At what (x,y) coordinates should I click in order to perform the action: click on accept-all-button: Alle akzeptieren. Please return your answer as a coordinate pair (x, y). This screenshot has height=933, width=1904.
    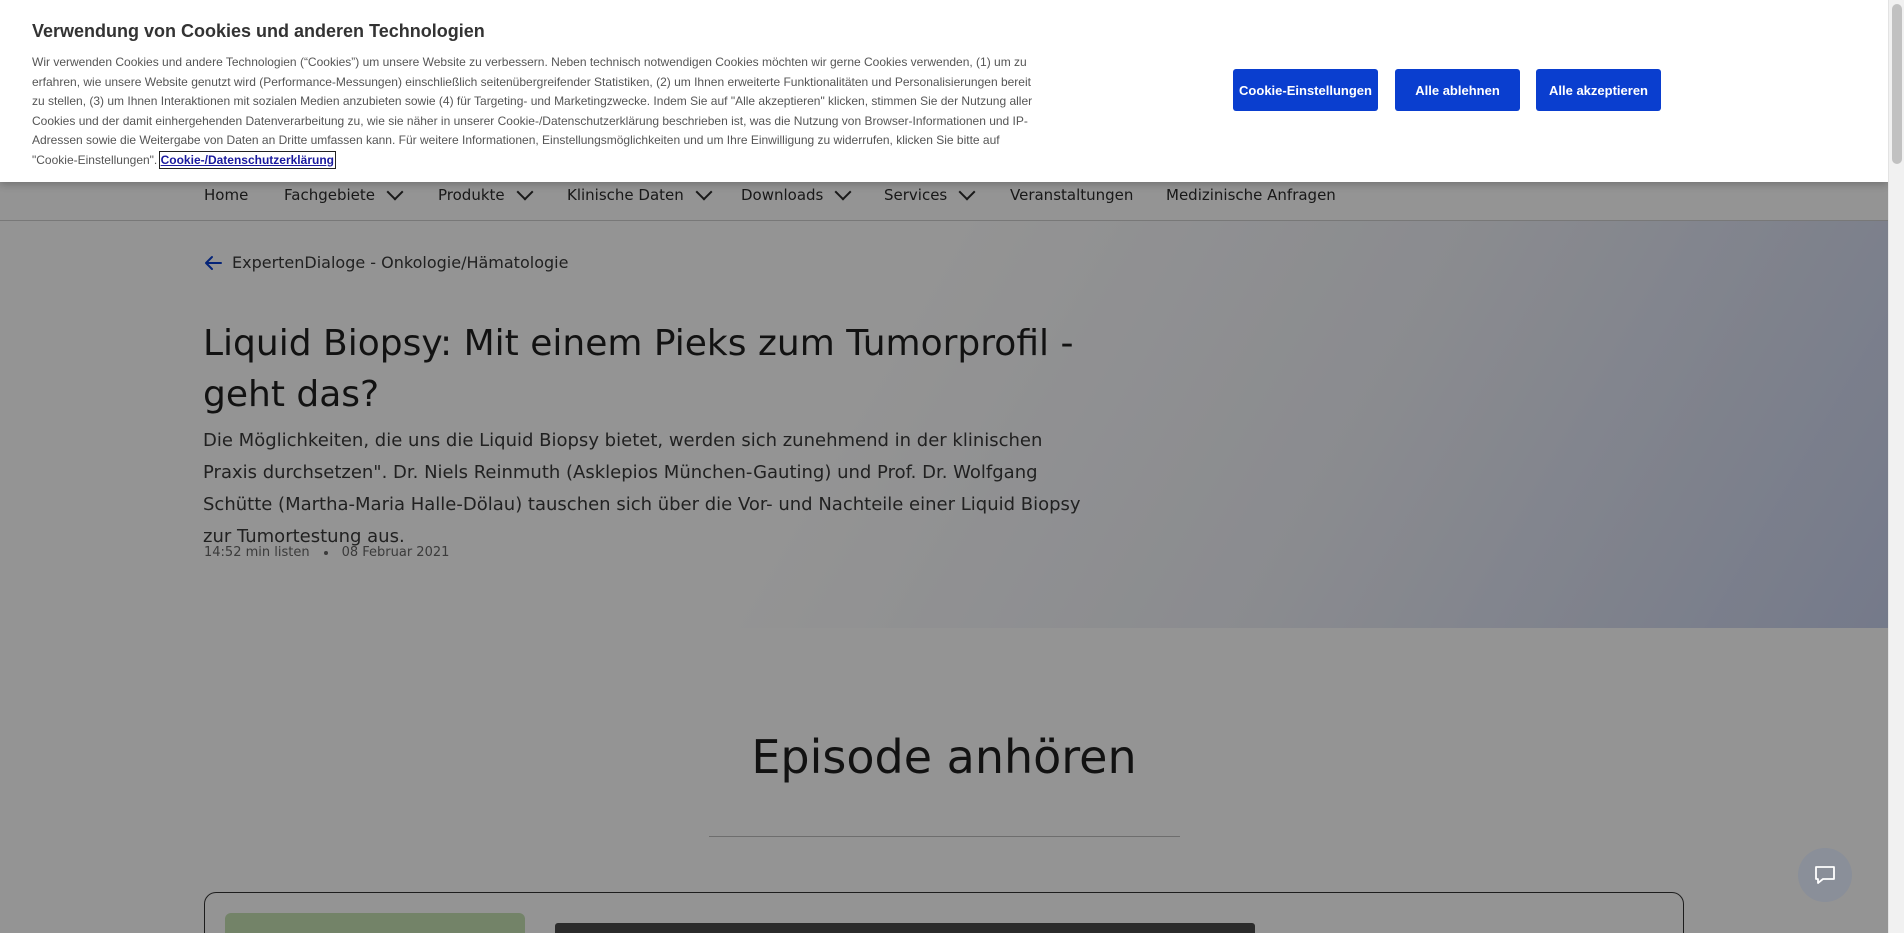
    Looking at the image, I should click on (1598, 90).